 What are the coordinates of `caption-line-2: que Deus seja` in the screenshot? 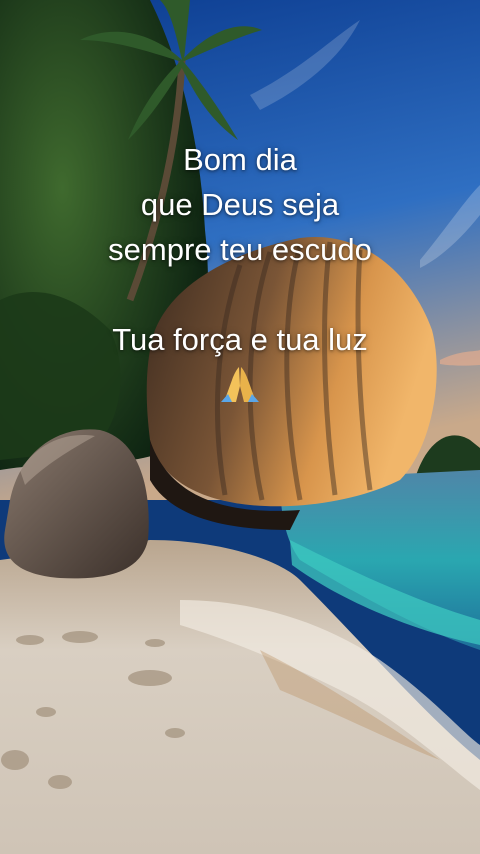 It's located at (240, 204).